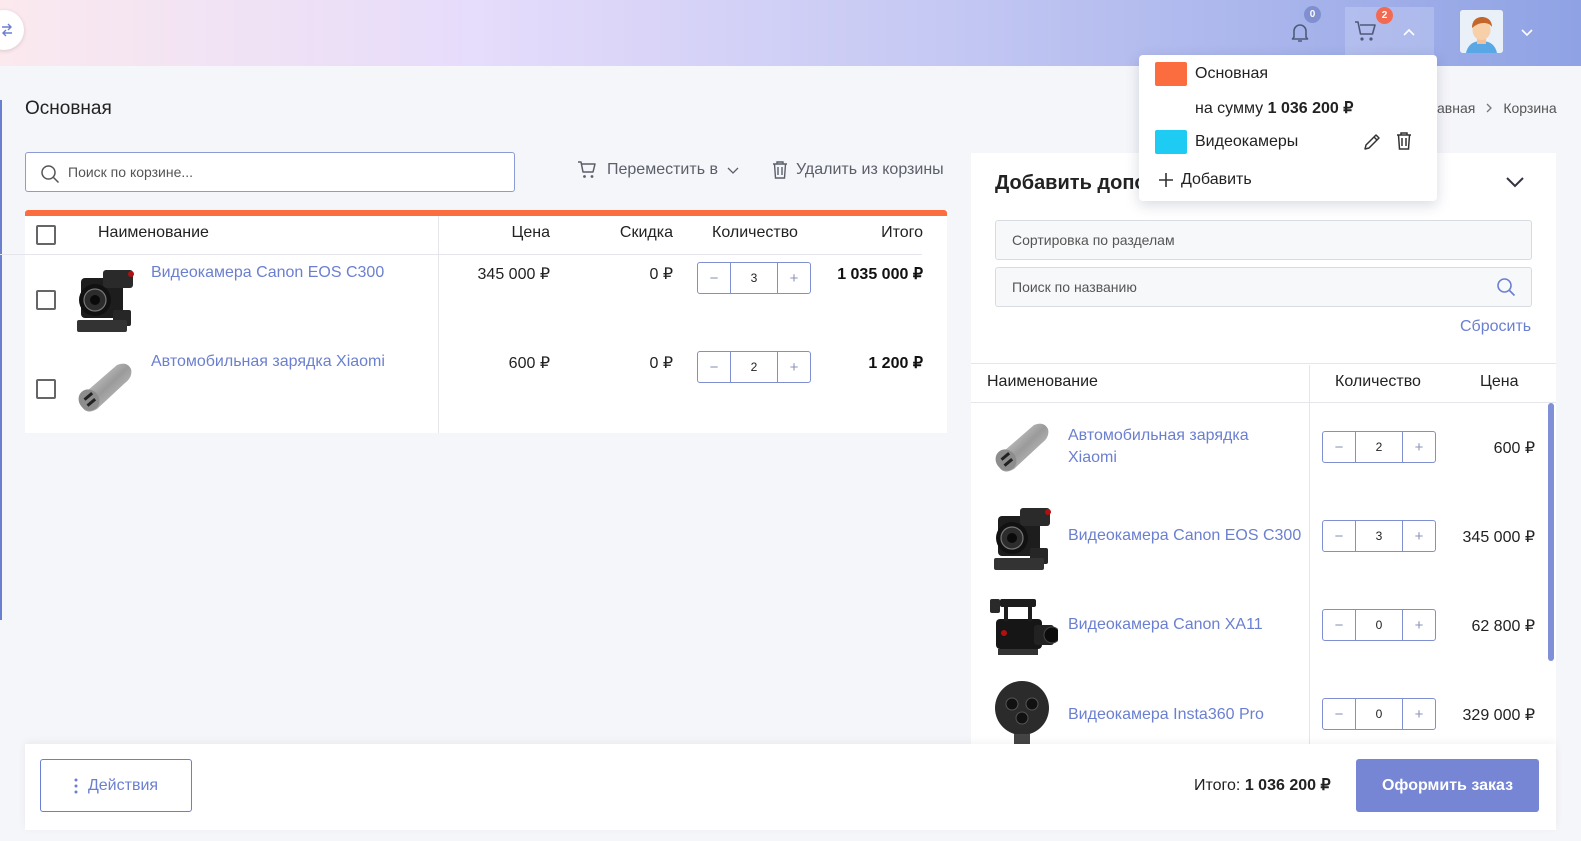 The height and width of the screenshot is (841, 1581). I want to click on panel-divider, so click(1263, 363).